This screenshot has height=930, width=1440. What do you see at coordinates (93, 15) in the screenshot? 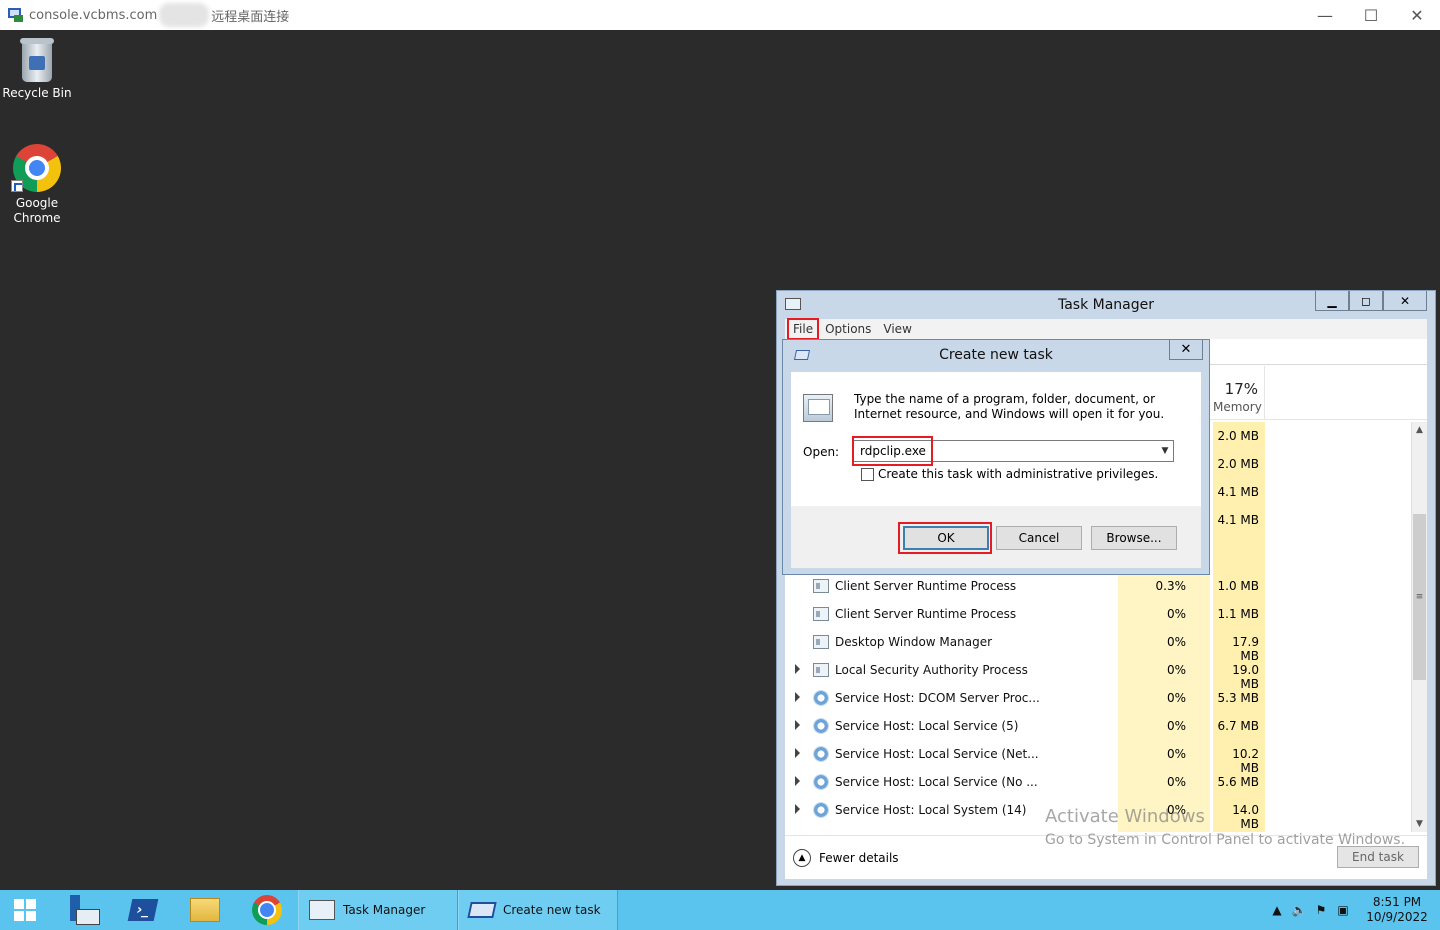
I see `rdp-host: console.vcbms.com` at bounding box center [93, 15].